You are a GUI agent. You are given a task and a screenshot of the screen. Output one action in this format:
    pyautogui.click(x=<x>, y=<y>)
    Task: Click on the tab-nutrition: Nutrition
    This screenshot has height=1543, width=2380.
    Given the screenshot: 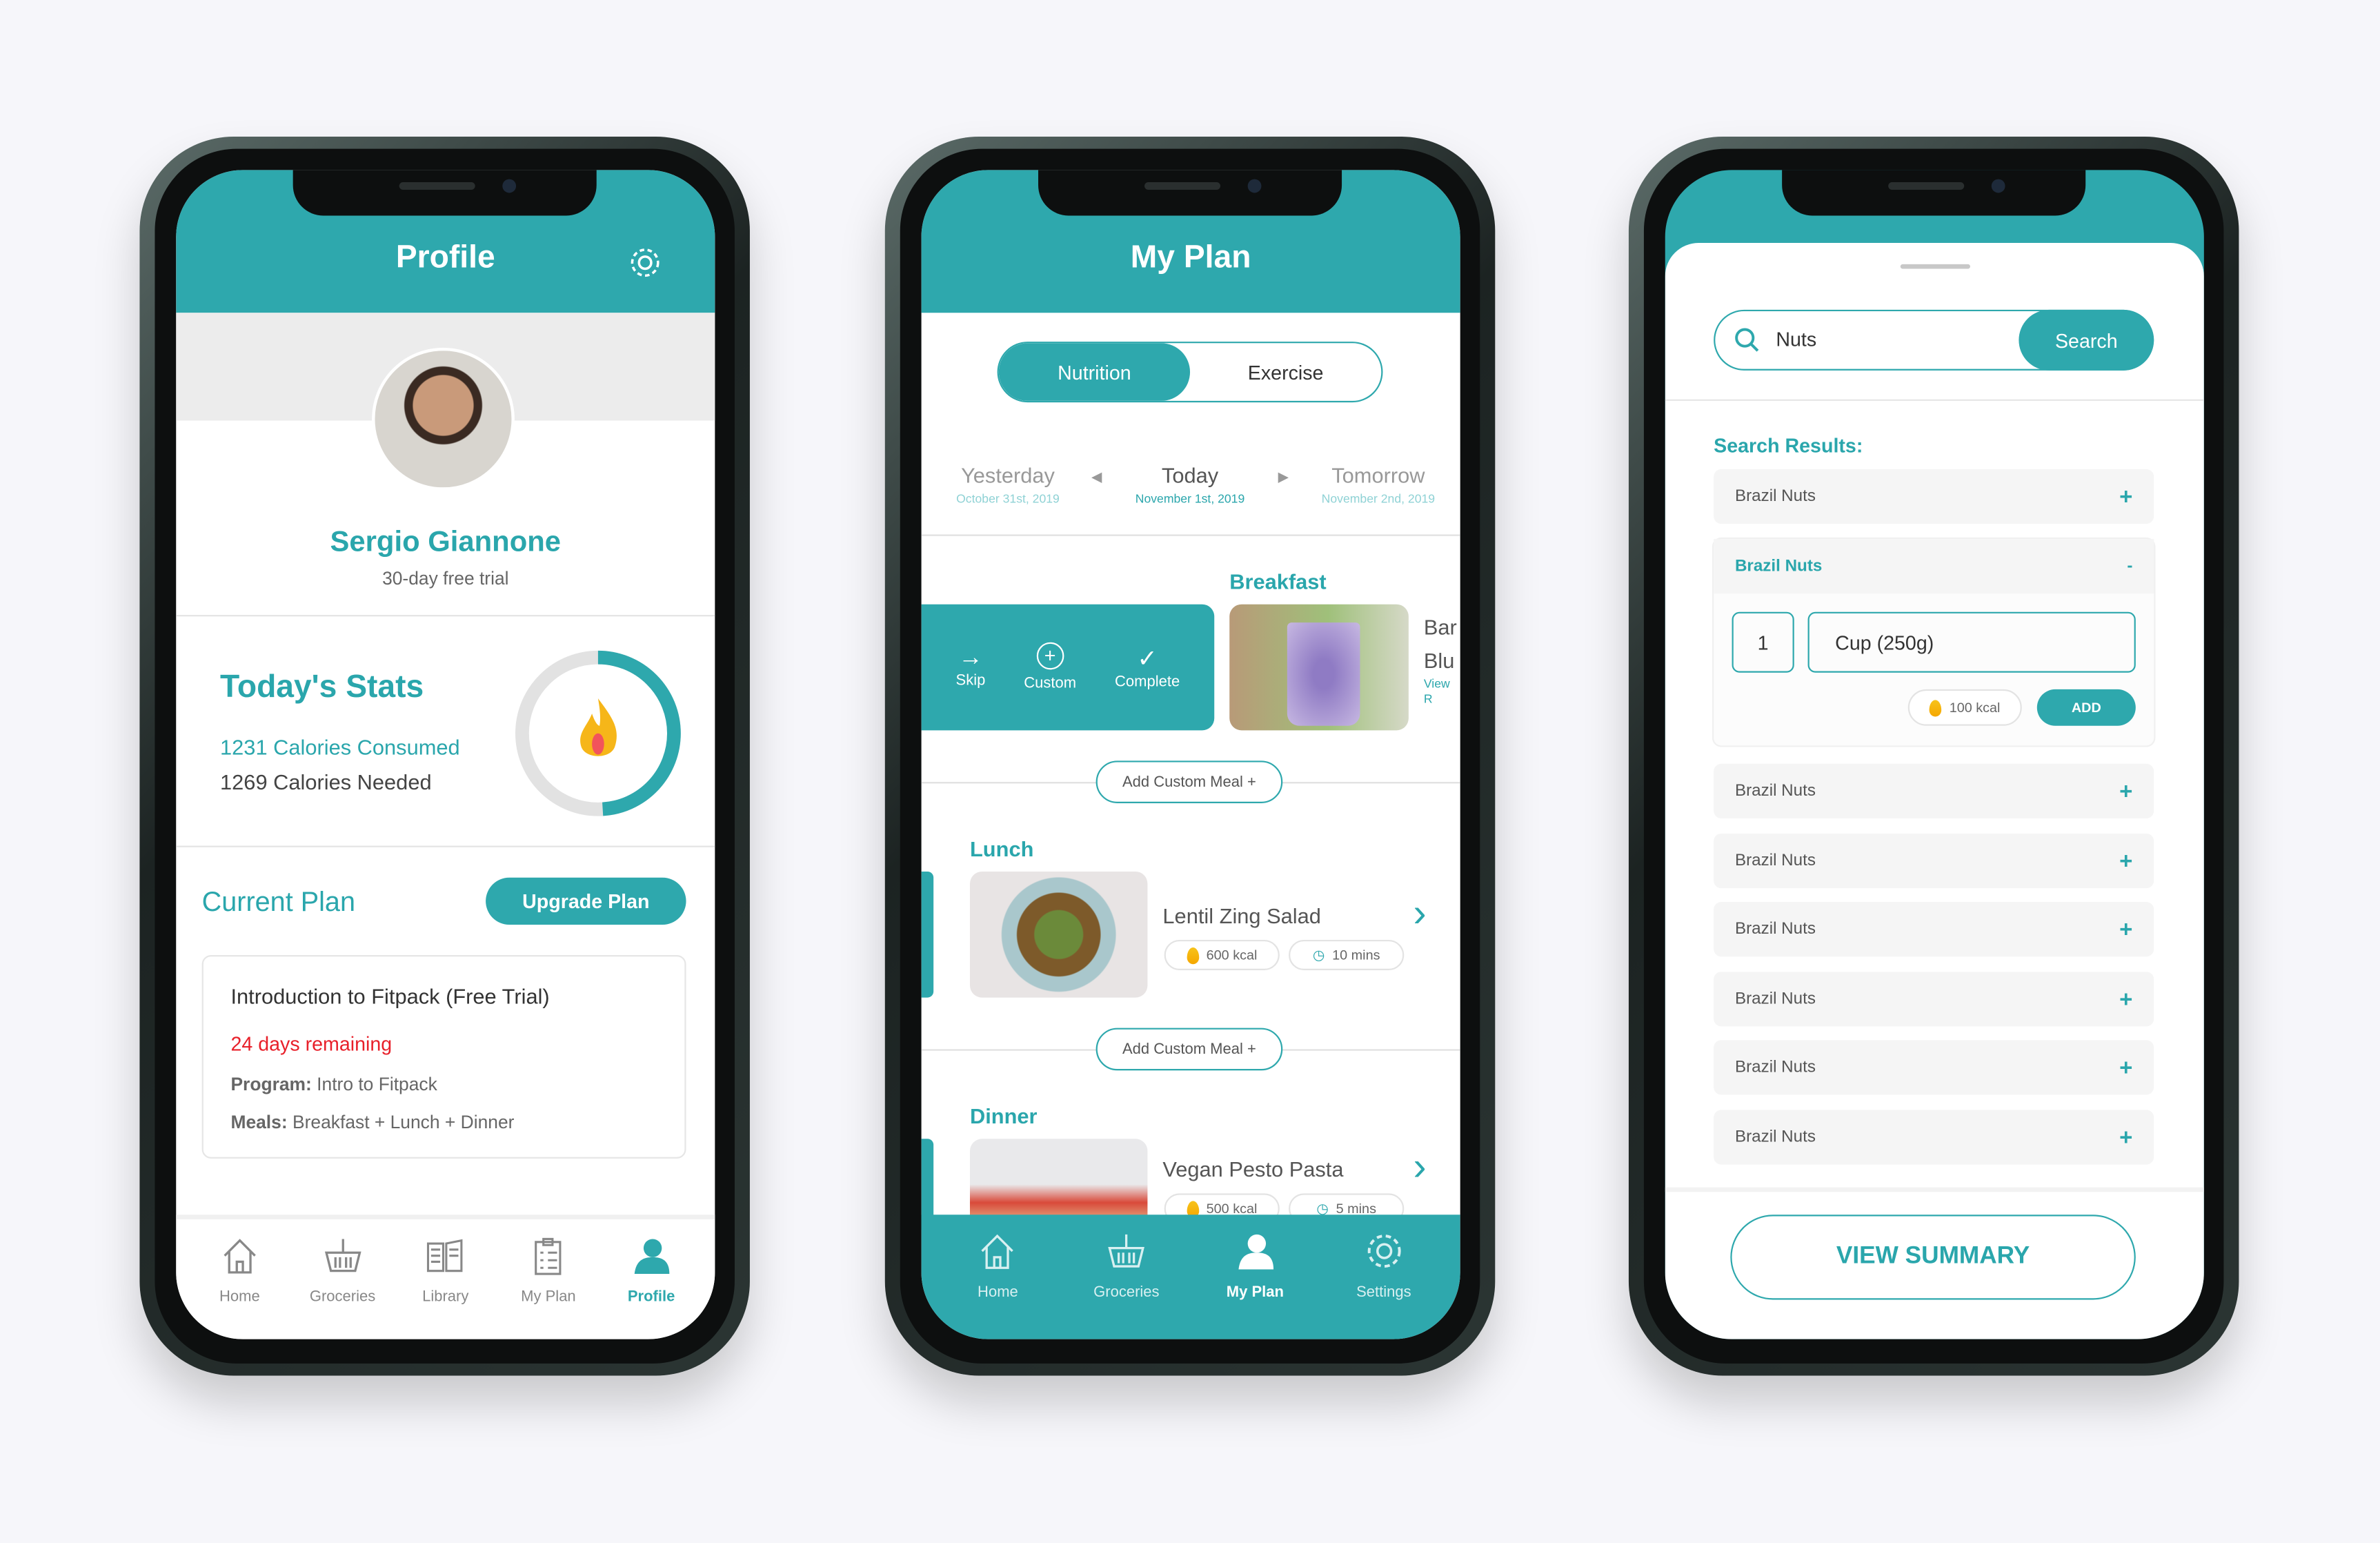 What is the action you would take?
    pyautogui.click(x=1094, y=372)
    